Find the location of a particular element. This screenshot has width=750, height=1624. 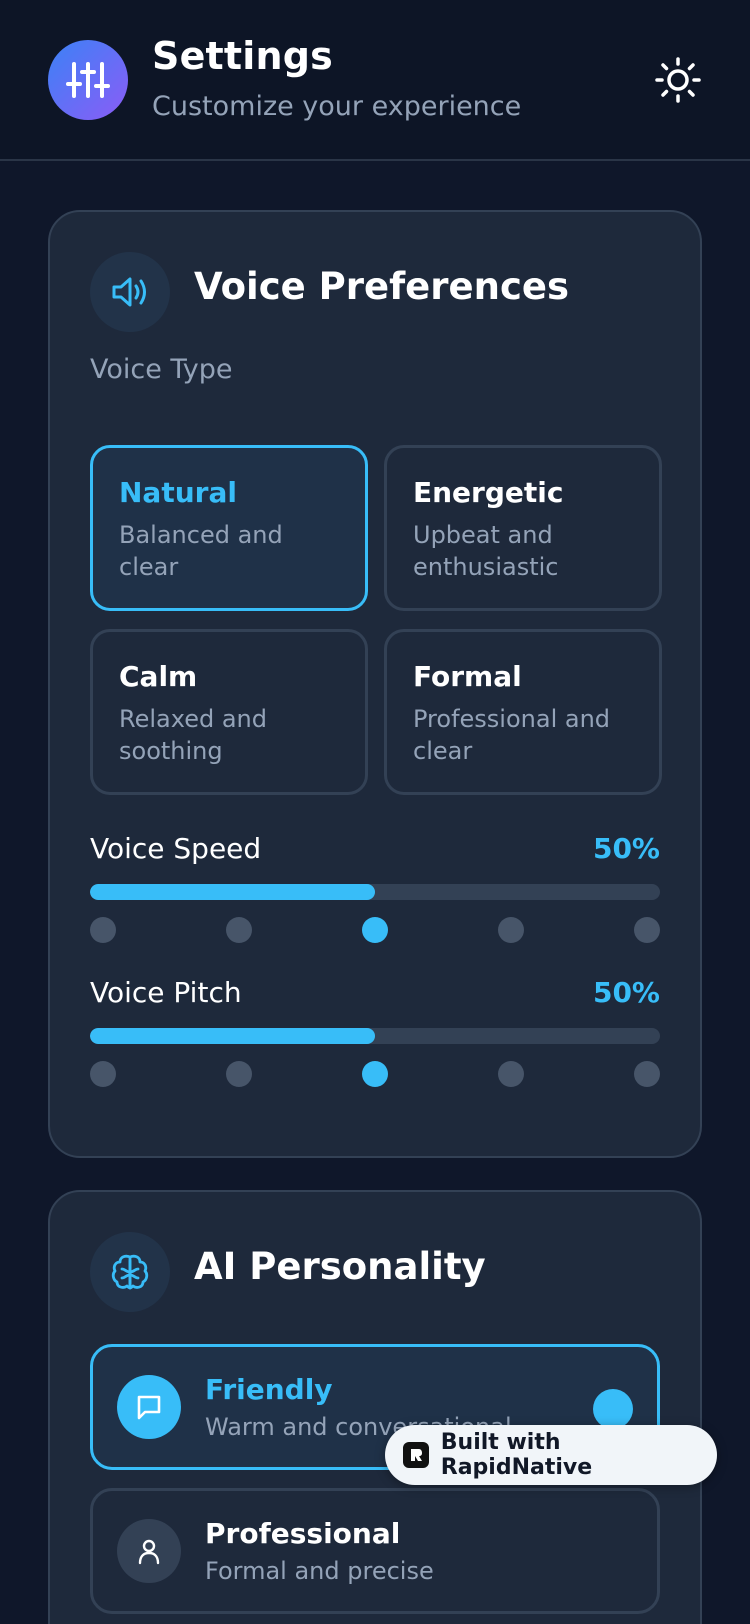

voice-speed-value: 50% is located at coordinates (626, 848).